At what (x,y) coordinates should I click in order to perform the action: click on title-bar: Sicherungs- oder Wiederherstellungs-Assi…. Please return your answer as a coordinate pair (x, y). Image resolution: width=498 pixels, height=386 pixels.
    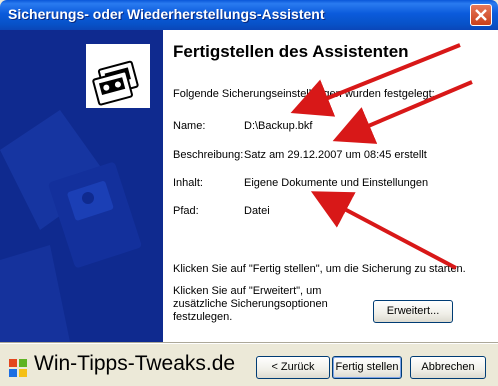
    Looking at the image, I should click on (249, 15).